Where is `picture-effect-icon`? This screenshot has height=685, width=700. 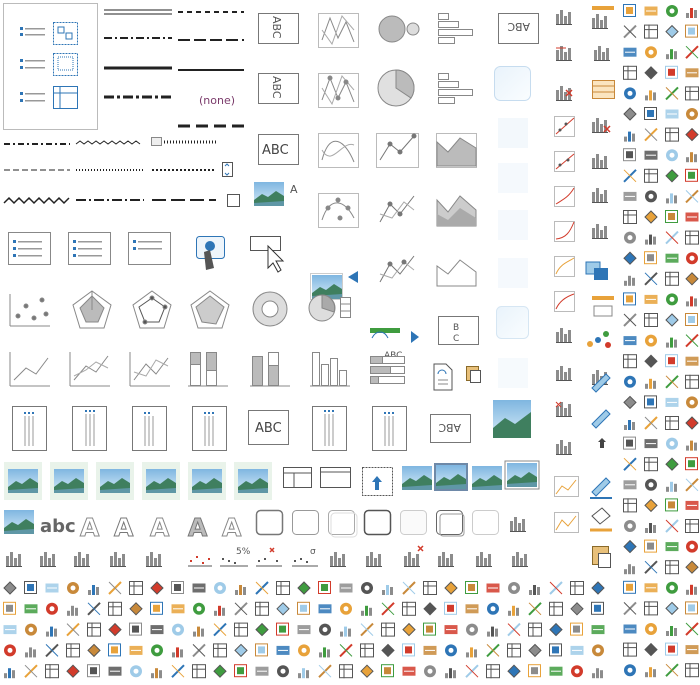 picture-effect-icon is located at coordinates (513, 273).